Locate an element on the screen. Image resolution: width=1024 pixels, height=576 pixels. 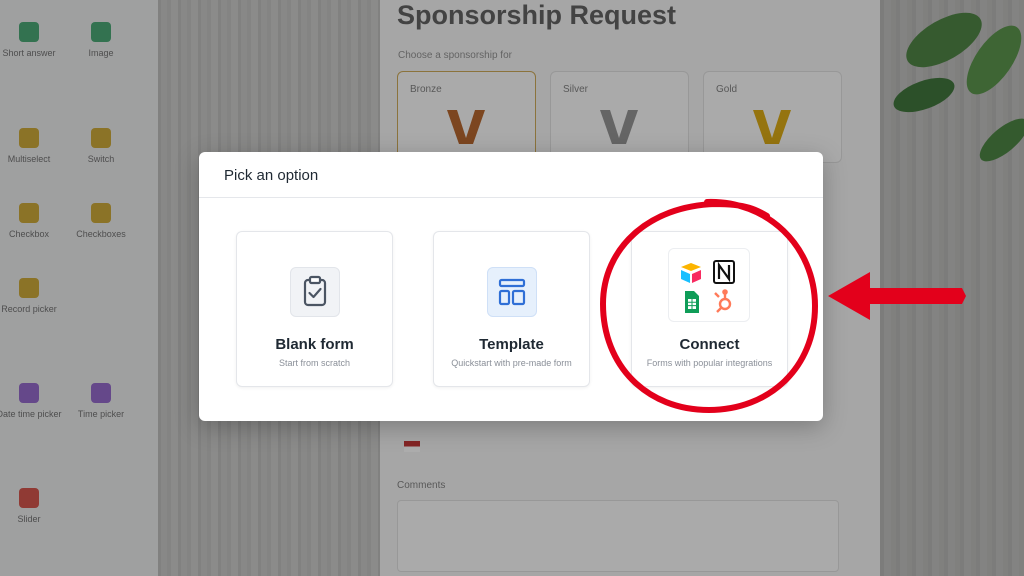
template-option: Template Quickstart with pre-made form is located at coordinates (511, 309).